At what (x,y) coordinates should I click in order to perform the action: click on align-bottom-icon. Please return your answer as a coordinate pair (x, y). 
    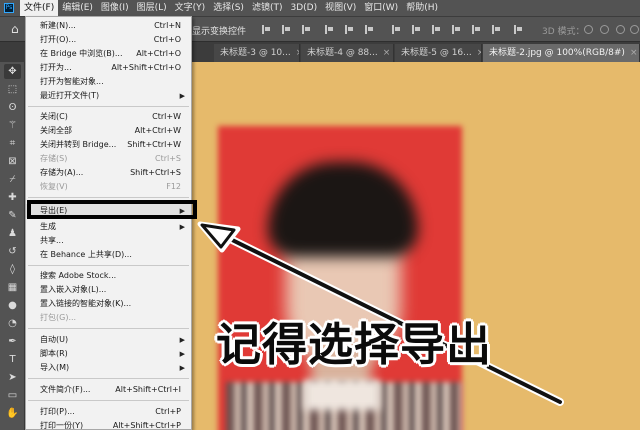
    Looking at the image, I should click on (369, 29).